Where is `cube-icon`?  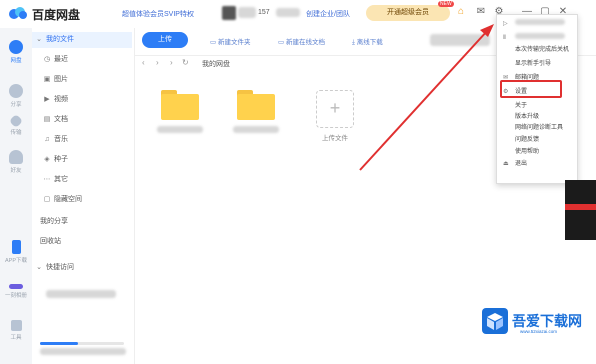 cube-icon is located at coordinates (495, 321).